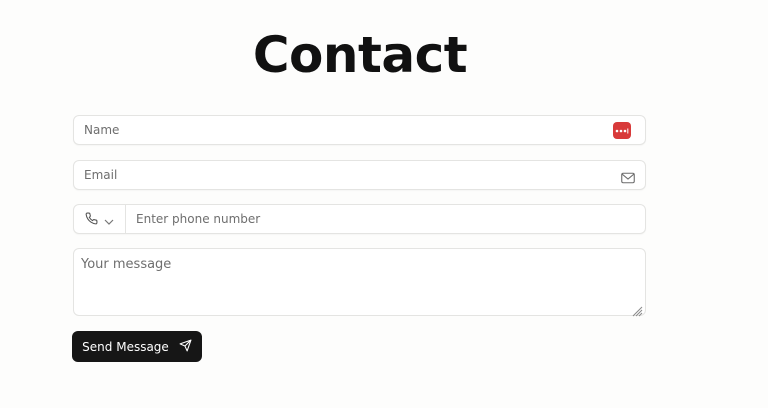 The width and height of the screenshot is (768, 408). I want to click on password-manager-icon, so click(622, 130).